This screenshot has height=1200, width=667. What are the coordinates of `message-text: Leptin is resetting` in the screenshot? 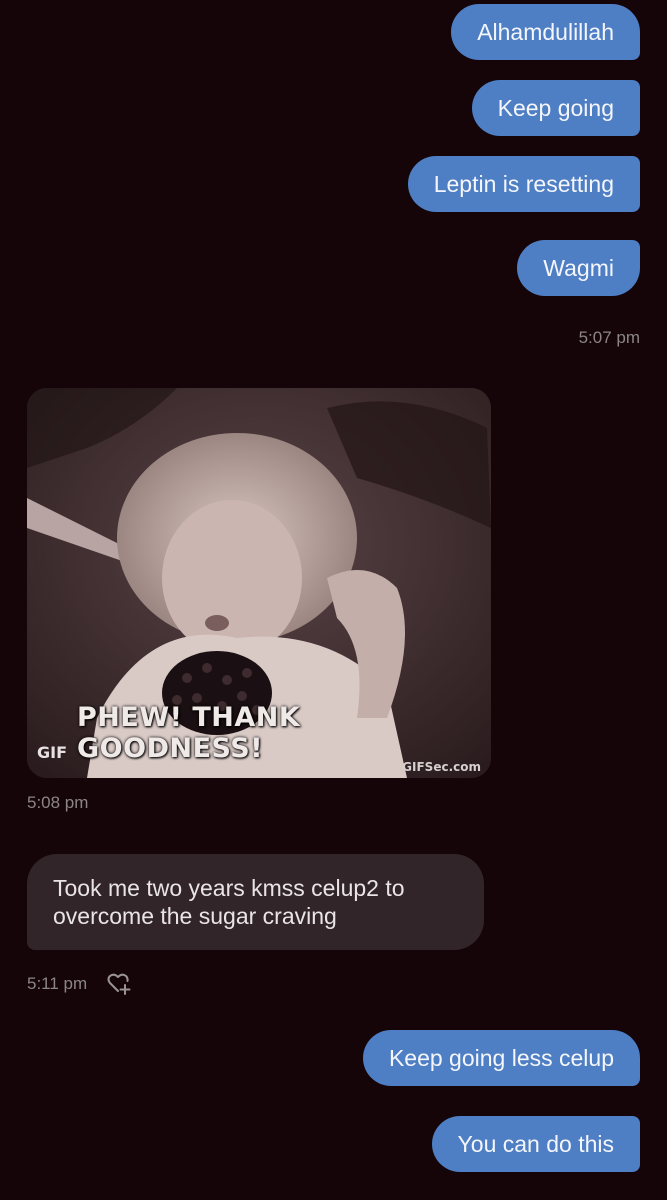 It's located at (523, 184).